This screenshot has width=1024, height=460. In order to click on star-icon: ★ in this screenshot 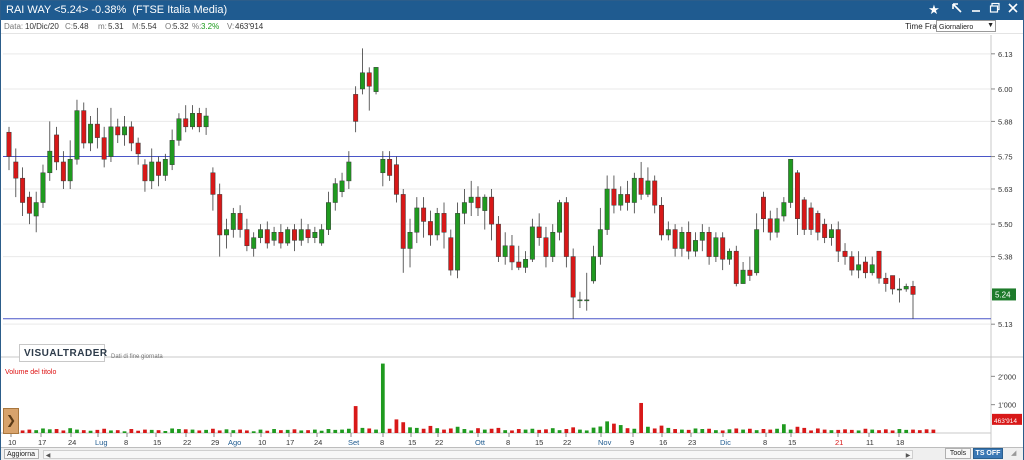, I will do `click(934, 10)`.